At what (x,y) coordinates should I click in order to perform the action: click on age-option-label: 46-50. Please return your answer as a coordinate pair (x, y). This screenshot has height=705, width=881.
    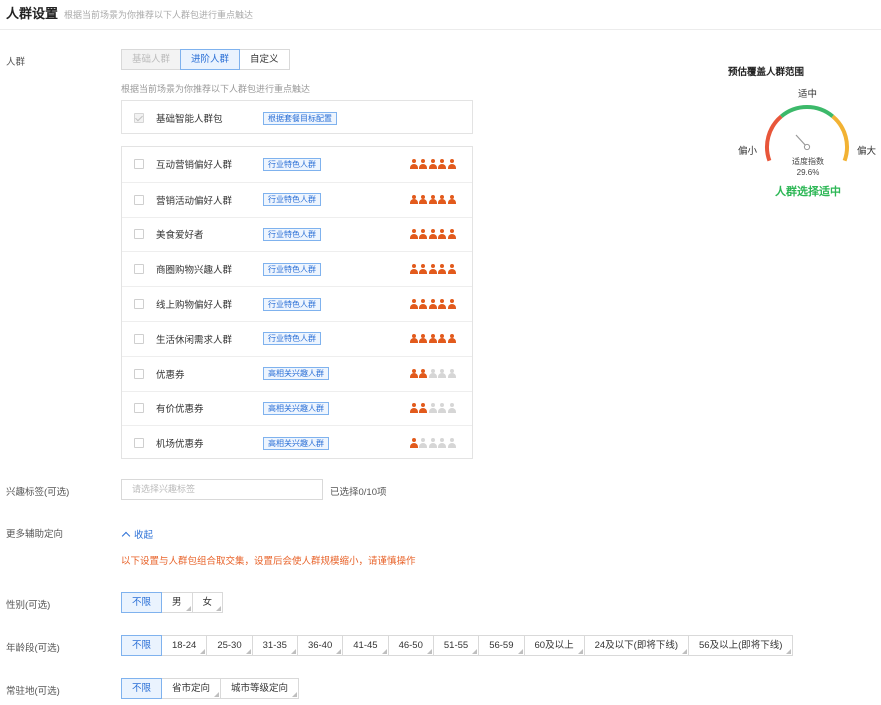
    Looking at the image, I should click on (410, 645).